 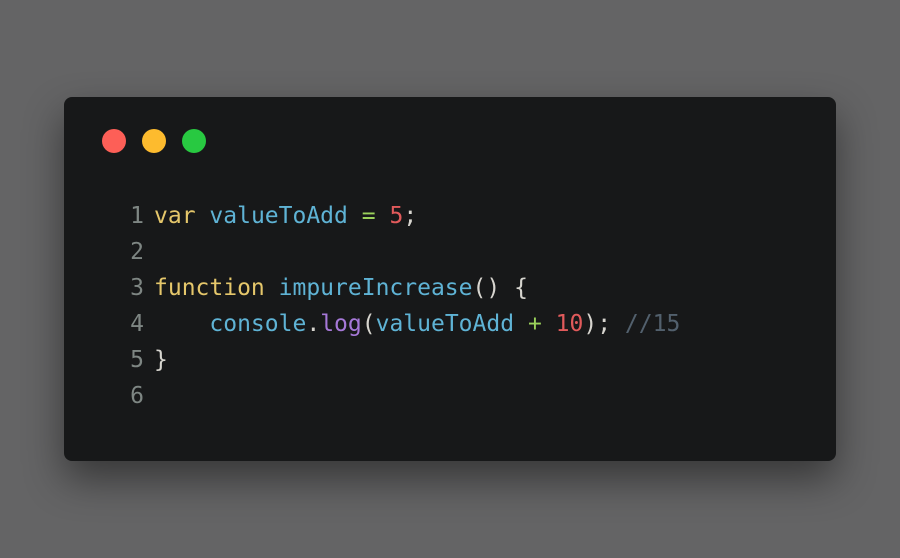 I want to click on maximize-window-button, so click(x=194, y=141).